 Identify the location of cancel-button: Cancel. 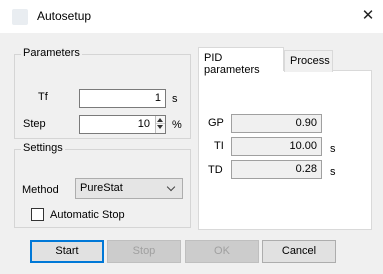
(299, 251).